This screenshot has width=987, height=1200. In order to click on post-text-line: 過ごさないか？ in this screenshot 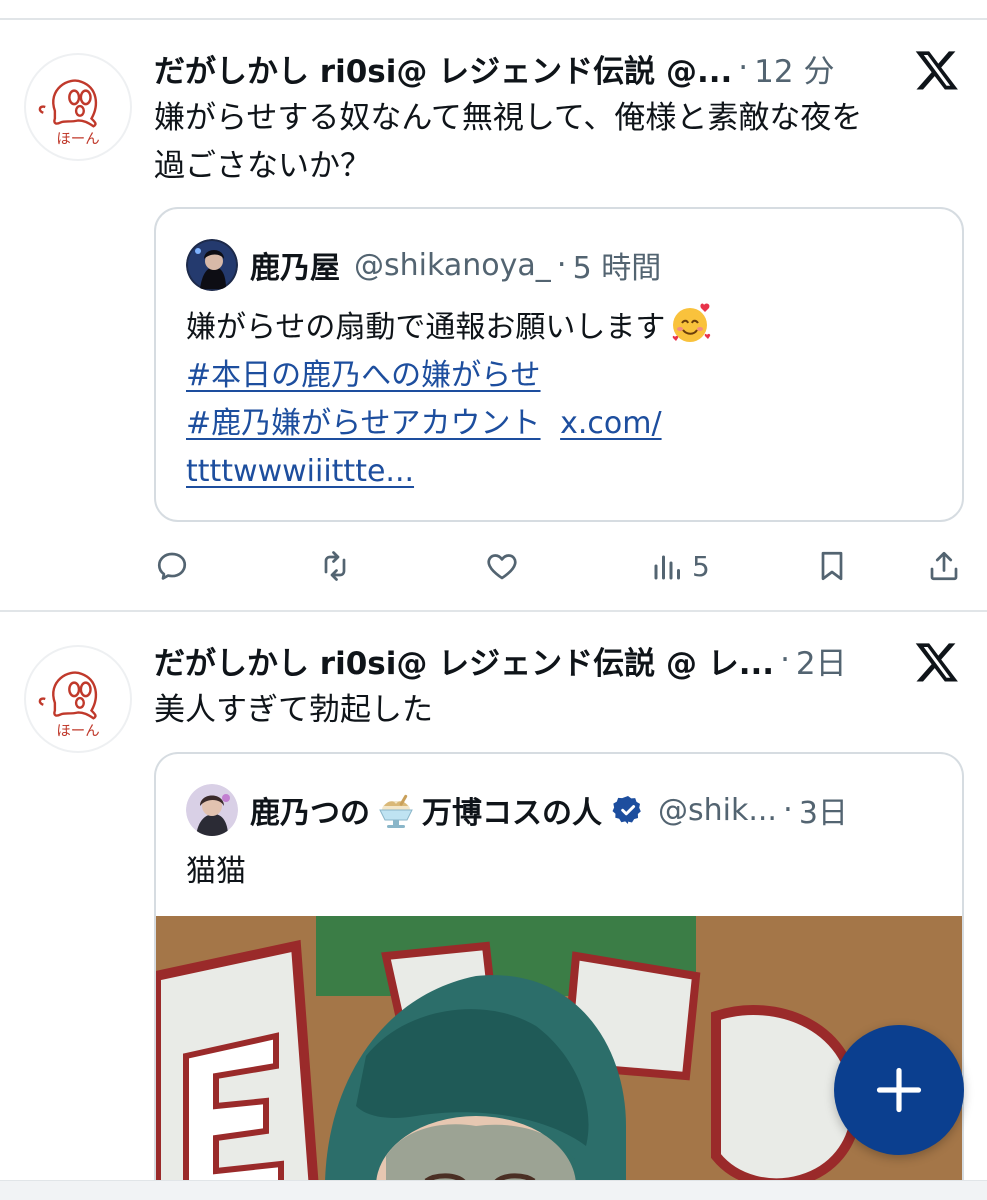, I will do `click(262, 166)`.